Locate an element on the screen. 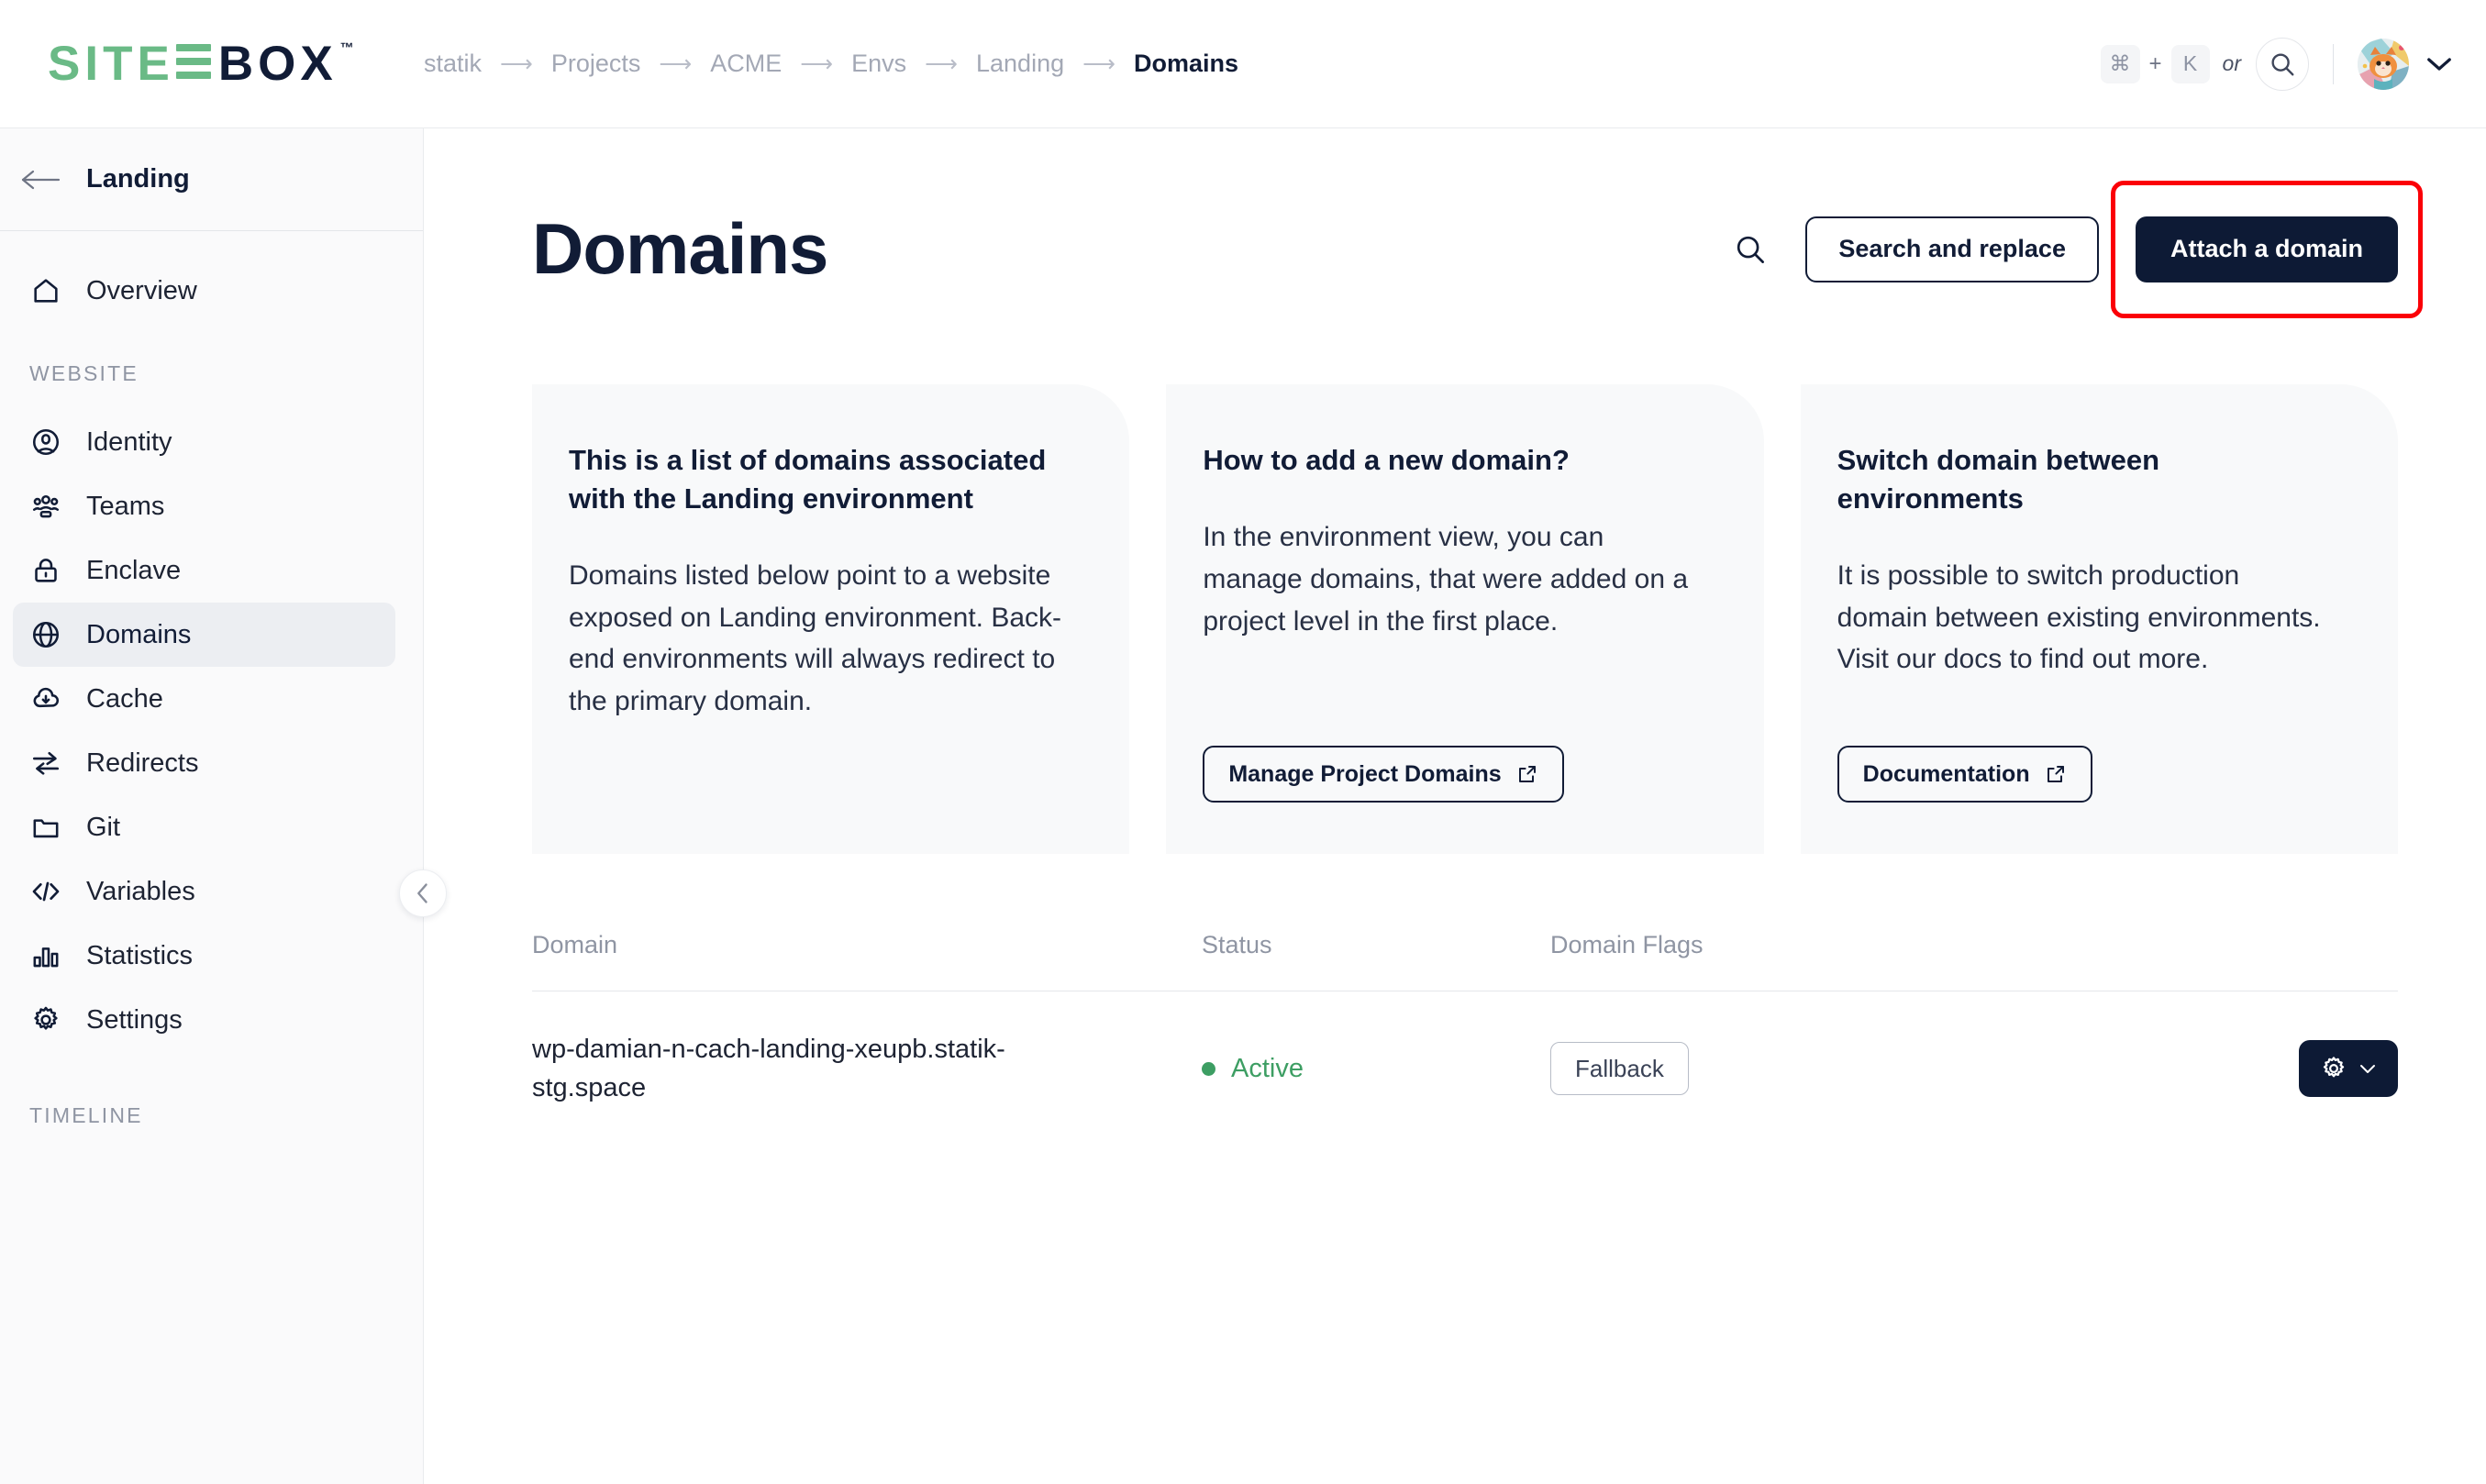  manage-project-domains-button: Manage Project Domains is located at coordinates (1383, 774).